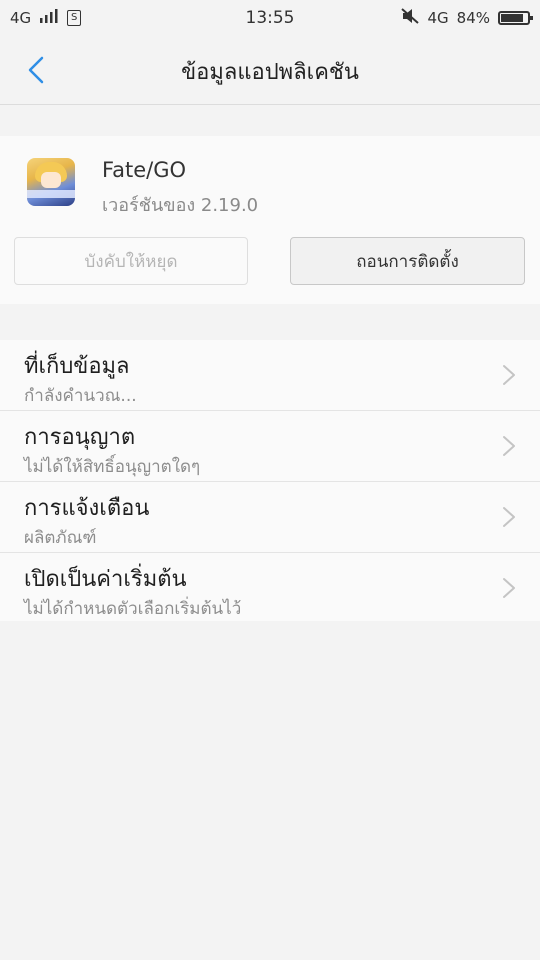 This screenshot has width=540, height=960. What do you see at coordinates (49, 18) in the screenshot?
I see `signal-icon` at bounding box center [49, 18].